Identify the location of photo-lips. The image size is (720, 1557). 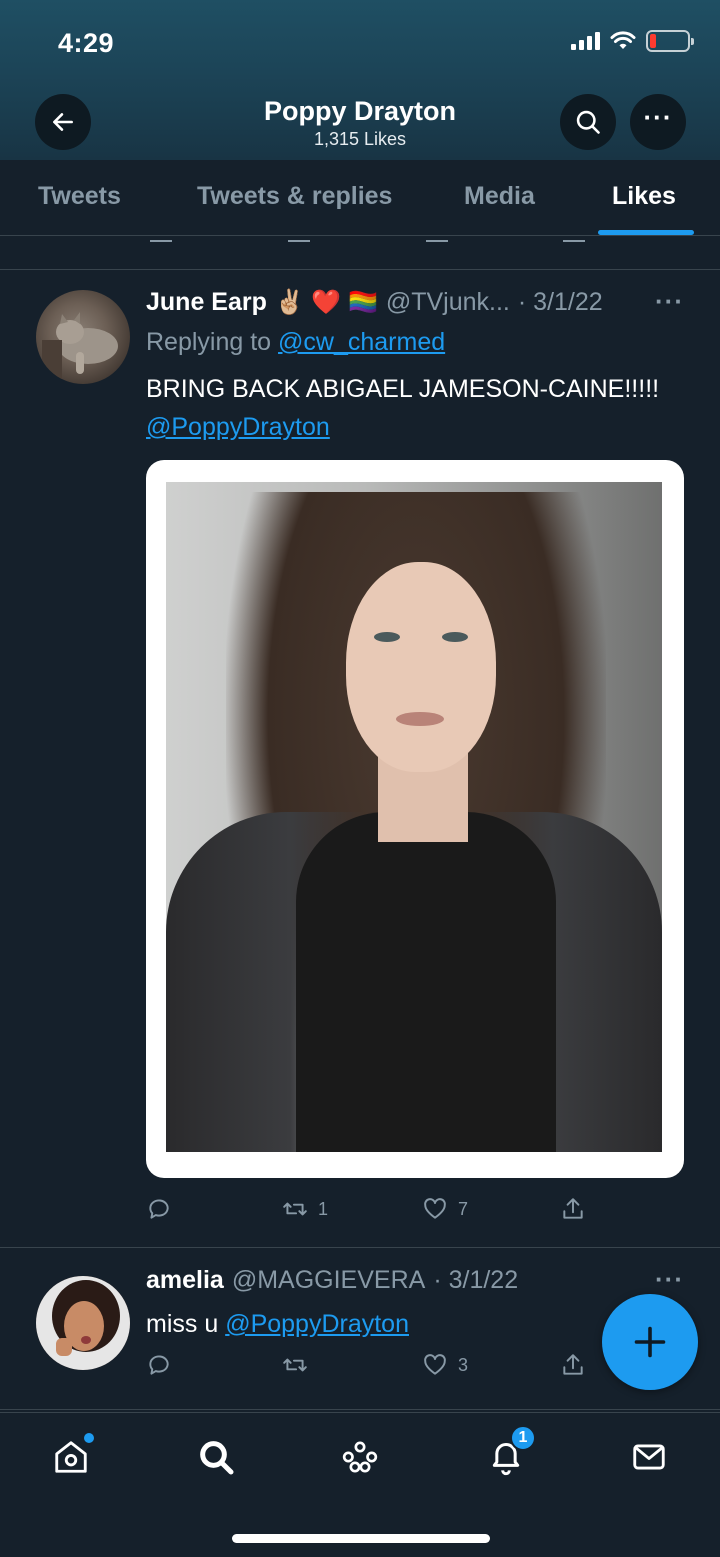
(420, 719).